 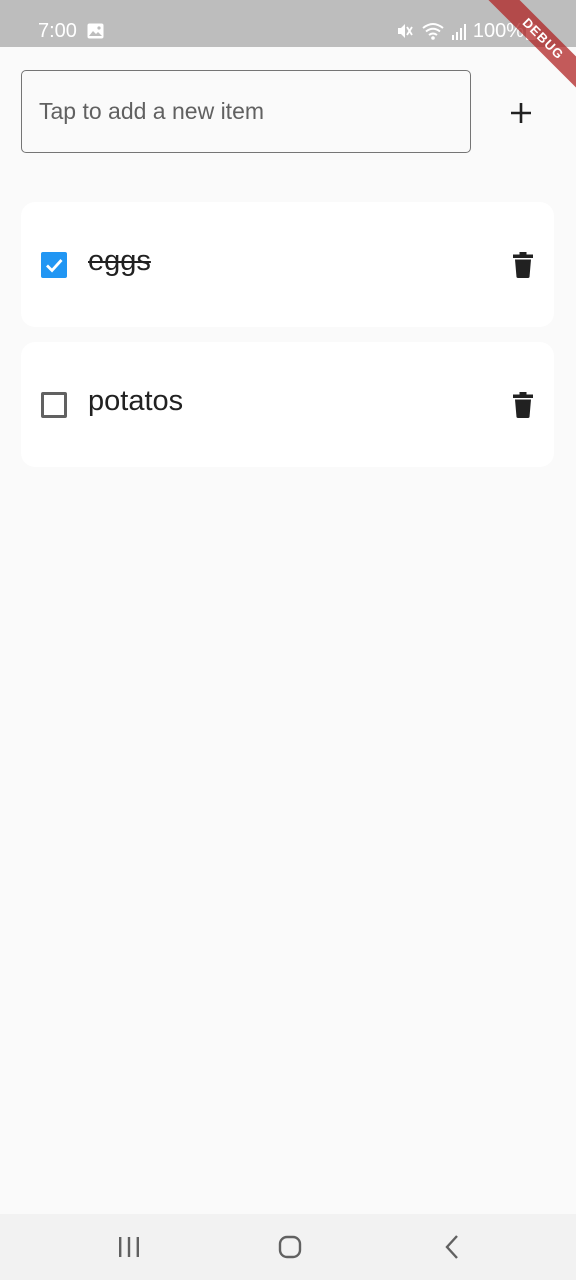 I want to click on plus-icon, so click(x=521, y=113).